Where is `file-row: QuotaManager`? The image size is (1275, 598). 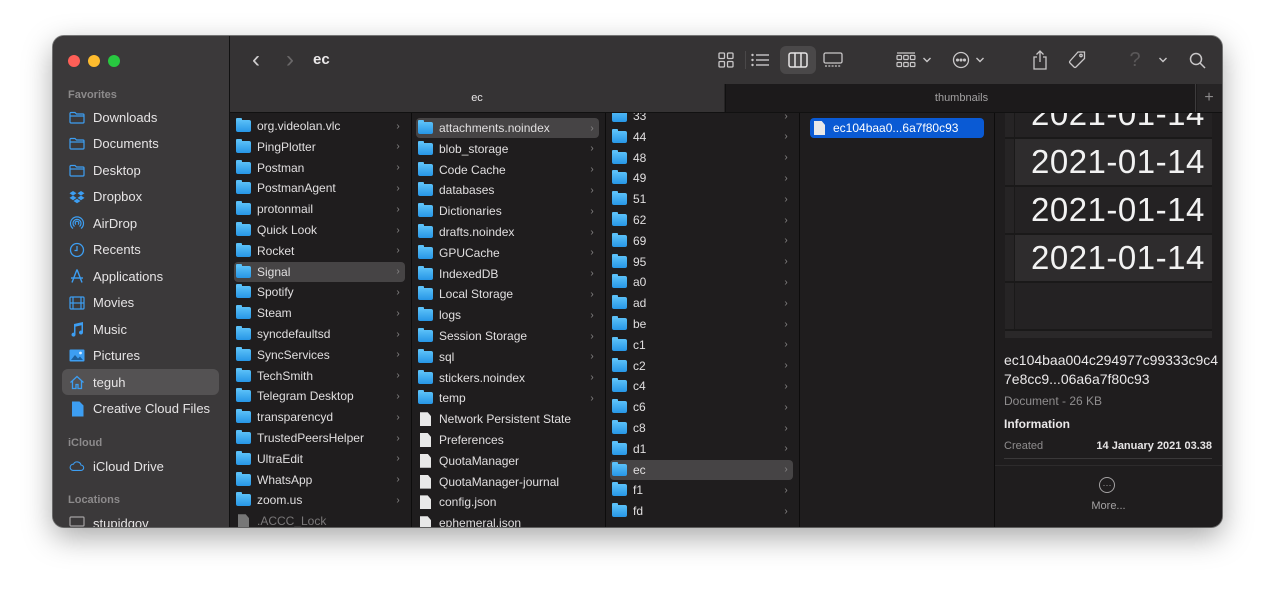 file-row: QuotaManager is located at coordinates (507, 461).